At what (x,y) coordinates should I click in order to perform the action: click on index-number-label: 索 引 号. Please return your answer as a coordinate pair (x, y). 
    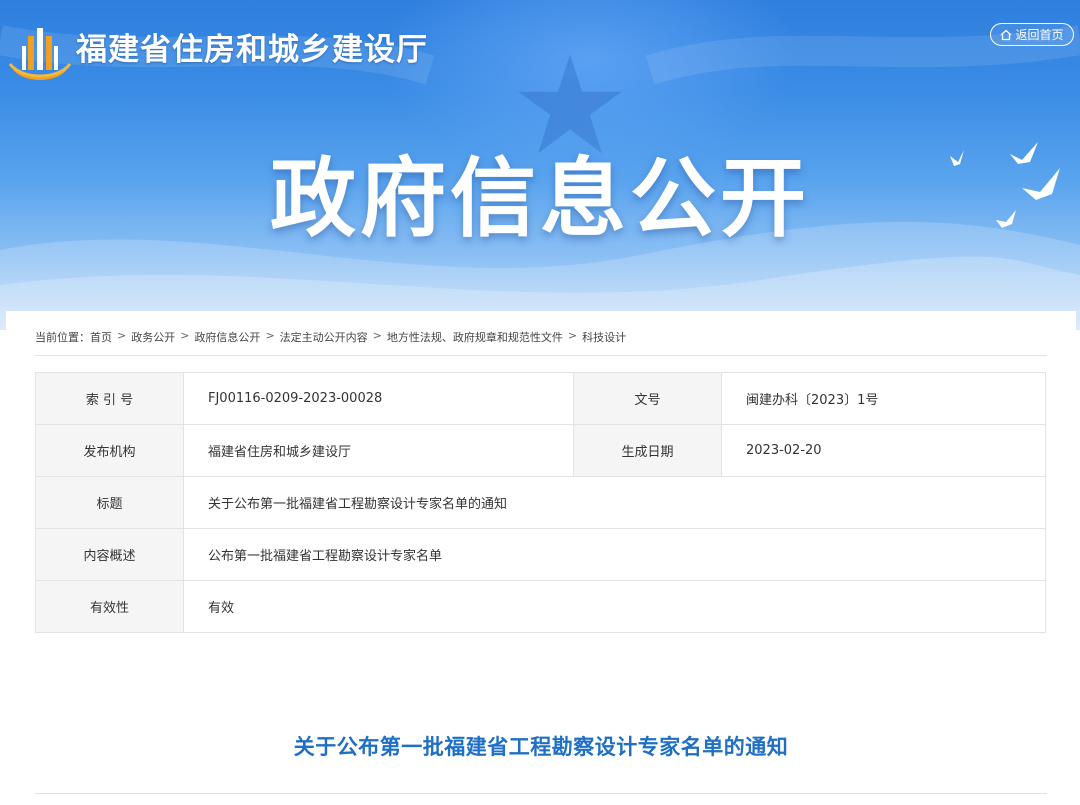
    Looking at the image, I should click on (109, 398).